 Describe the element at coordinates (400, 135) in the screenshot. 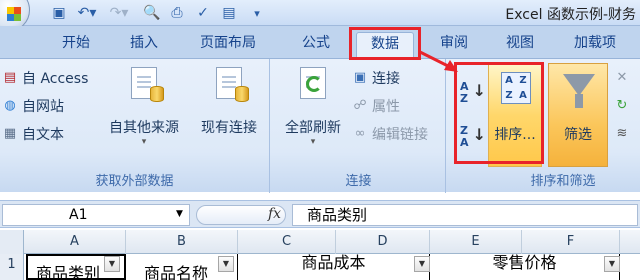

I see `edit-links-label: 编辑链接` at that location.